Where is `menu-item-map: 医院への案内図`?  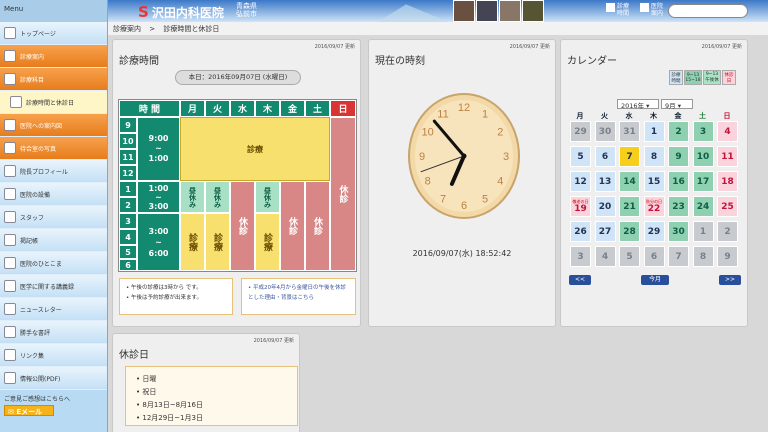
menu-item-map: 医院への案内図 is located at coordinates (53, 125).